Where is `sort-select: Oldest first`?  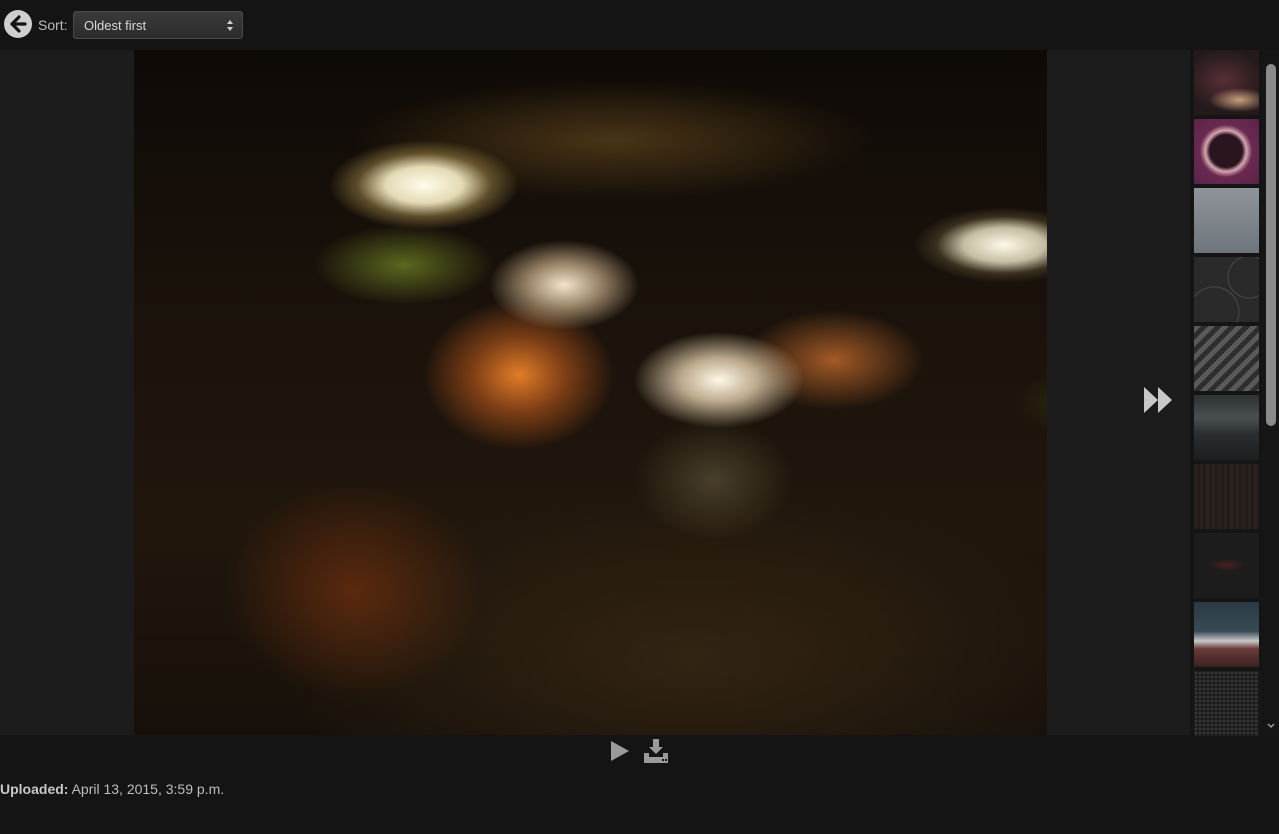
sort-select: Oldest first is located at coordinates (158, 25).